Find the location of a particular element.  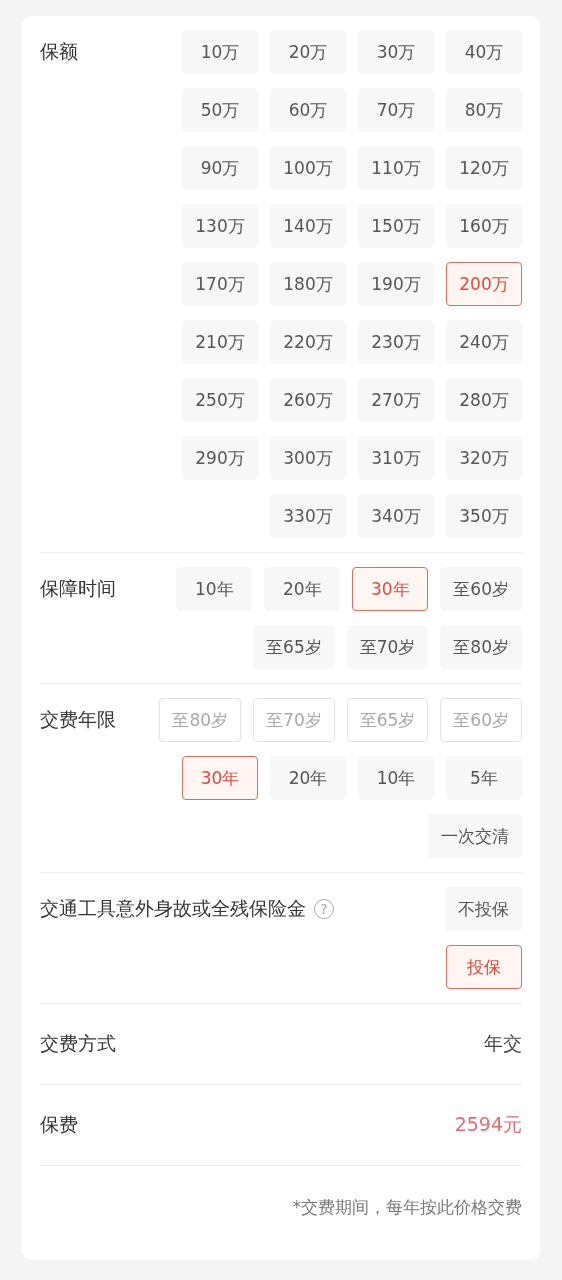

option-button: 50万 is located at coordinates (220, 110).